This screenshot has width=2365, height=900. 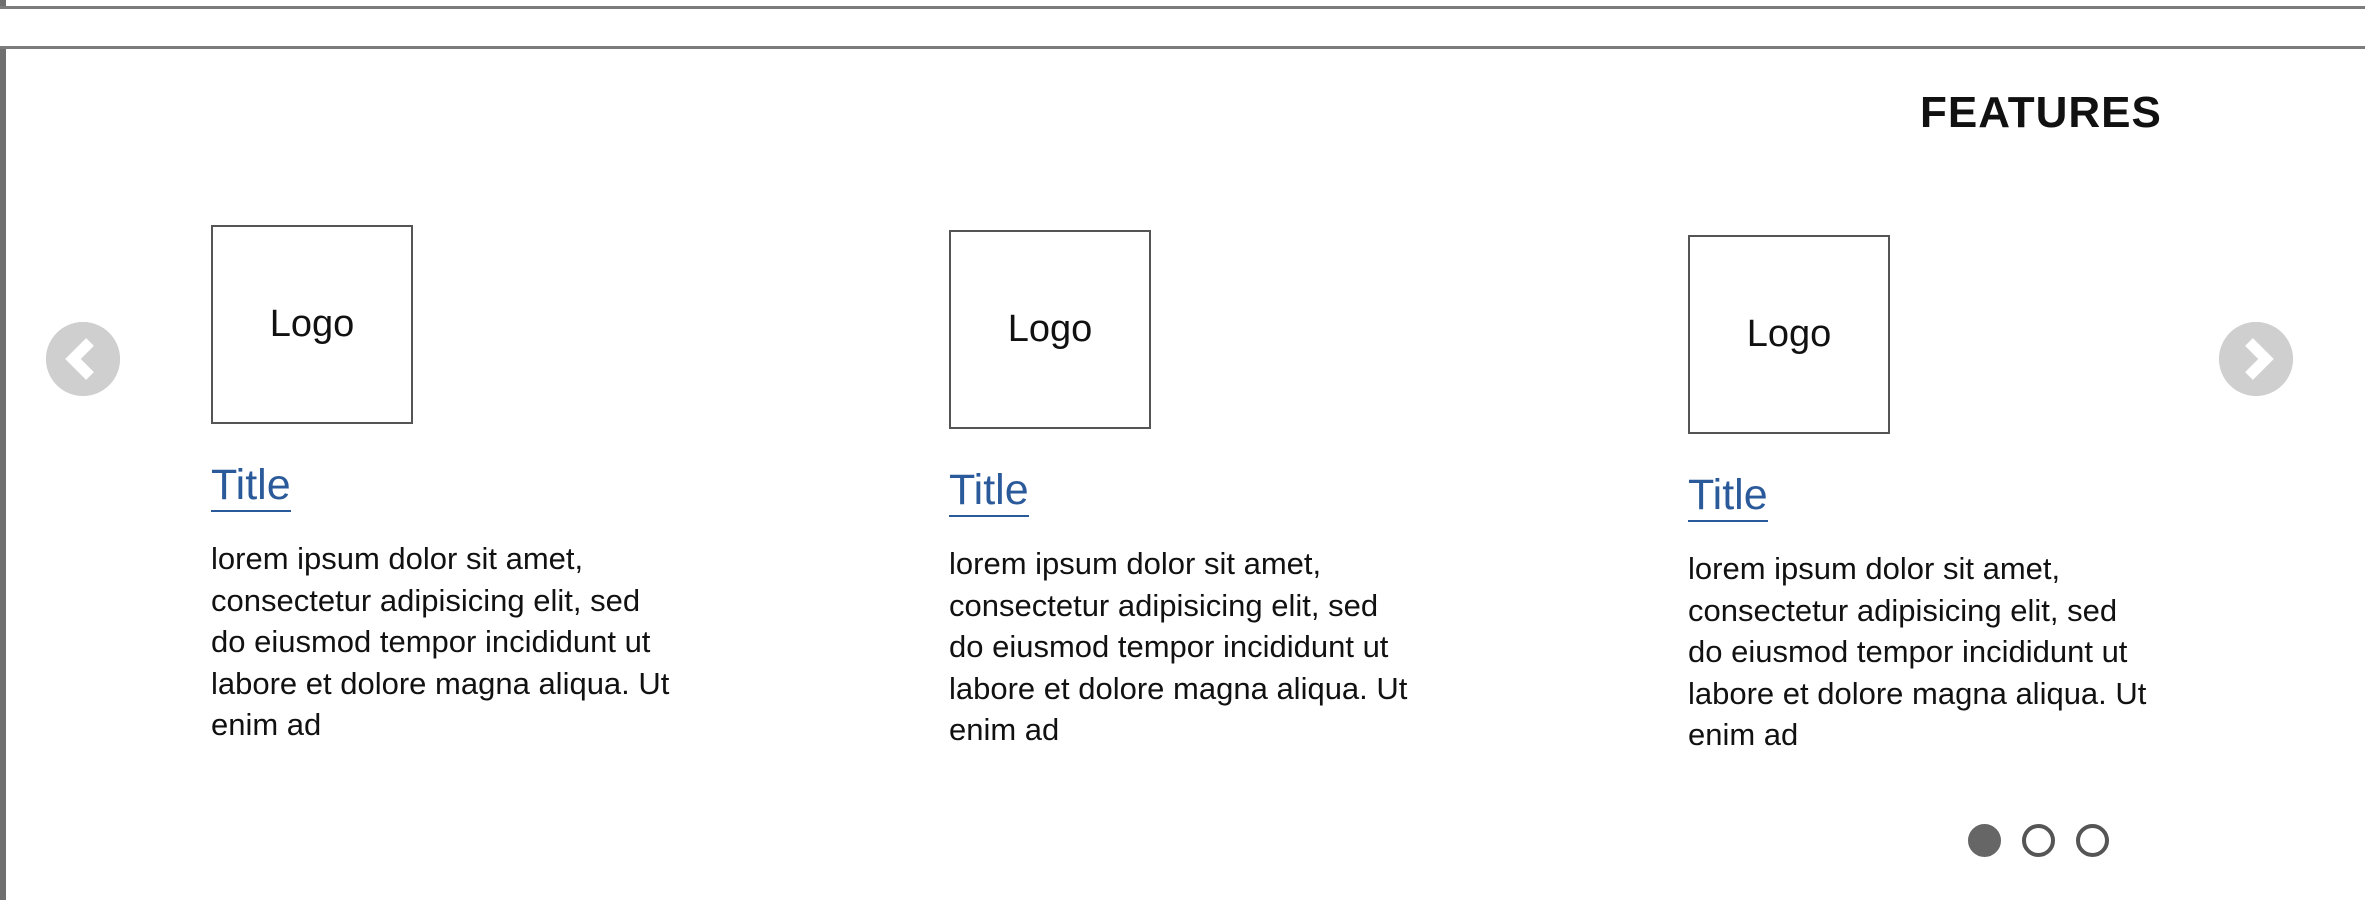 I want to click on frame-left-border, so click(x=3, y=450).